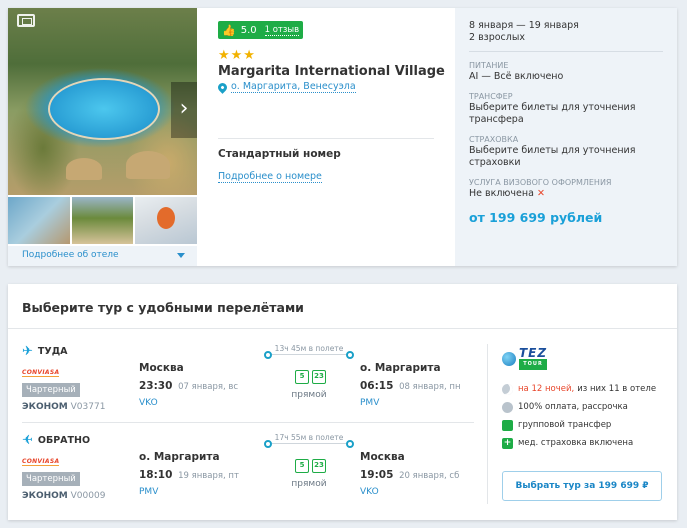 Image resolution: width=687 pixels, height=528 pixels. Describe the element at coordinates (552, 156) in the screenshot. I see `insurance-value: Выберите билеты для уточнения страховки` at that location.